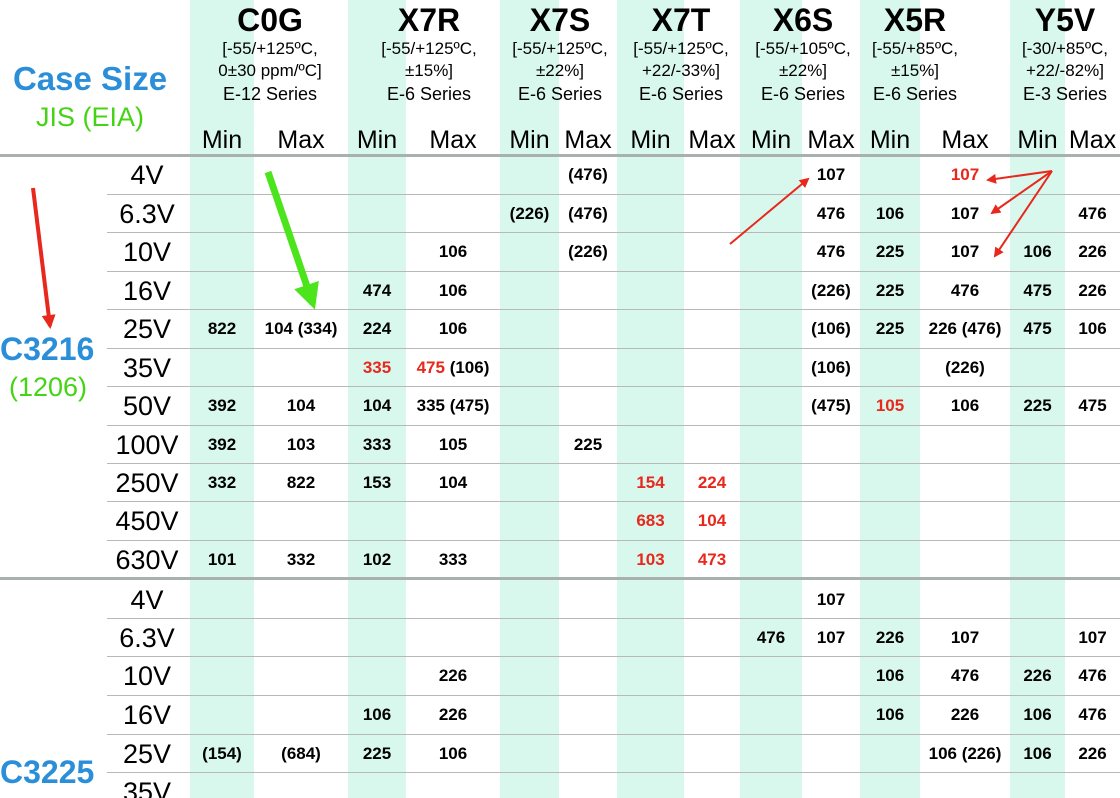 The image size is (1120, 798). Describe the element at coordinates (1065, 20) in the screenshot. I see `dielectric-name: Y5V` at that location.